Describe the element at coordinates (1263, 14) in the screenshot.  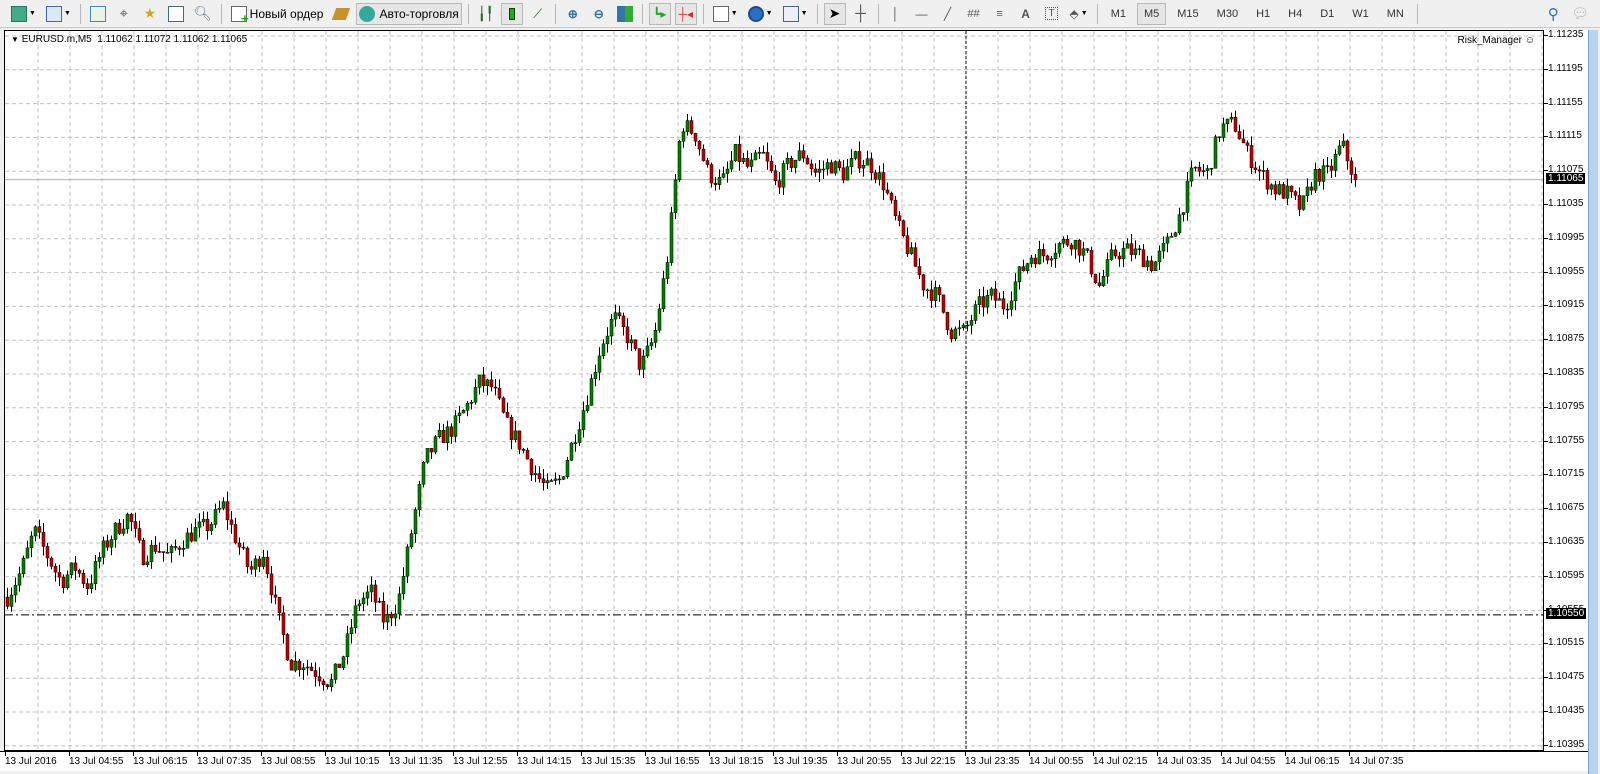
I see `timeframe-h1: H1` at that location.